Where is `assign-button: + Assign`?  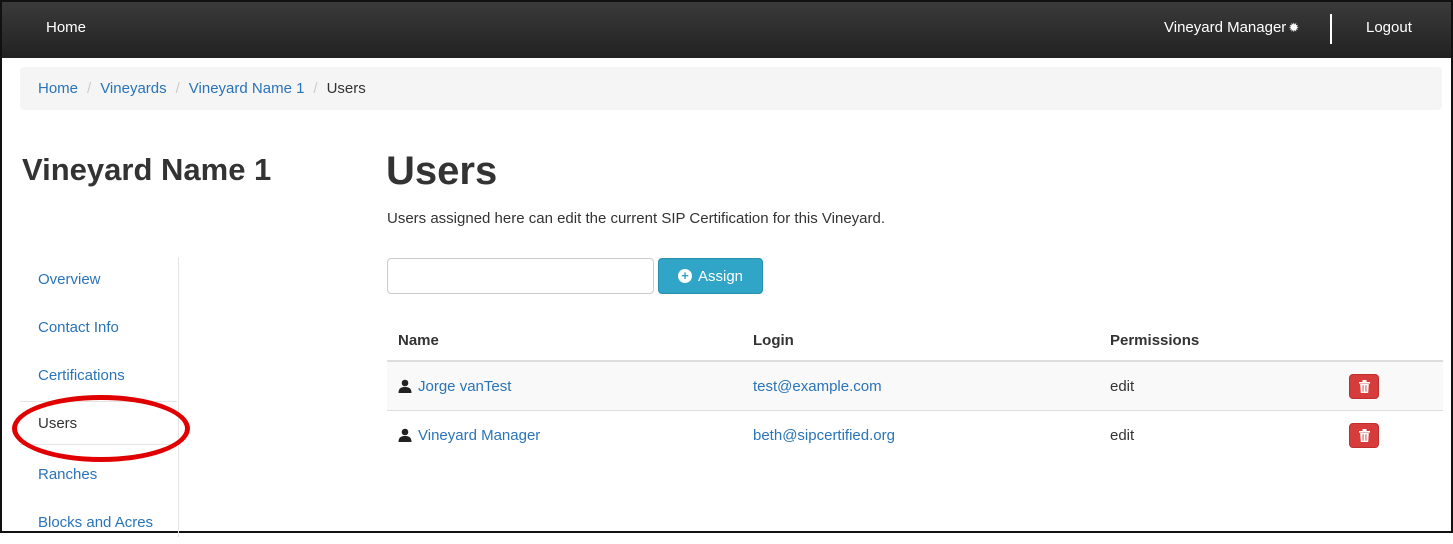 assign-button: + Assign is located at coordinates (710, 276).